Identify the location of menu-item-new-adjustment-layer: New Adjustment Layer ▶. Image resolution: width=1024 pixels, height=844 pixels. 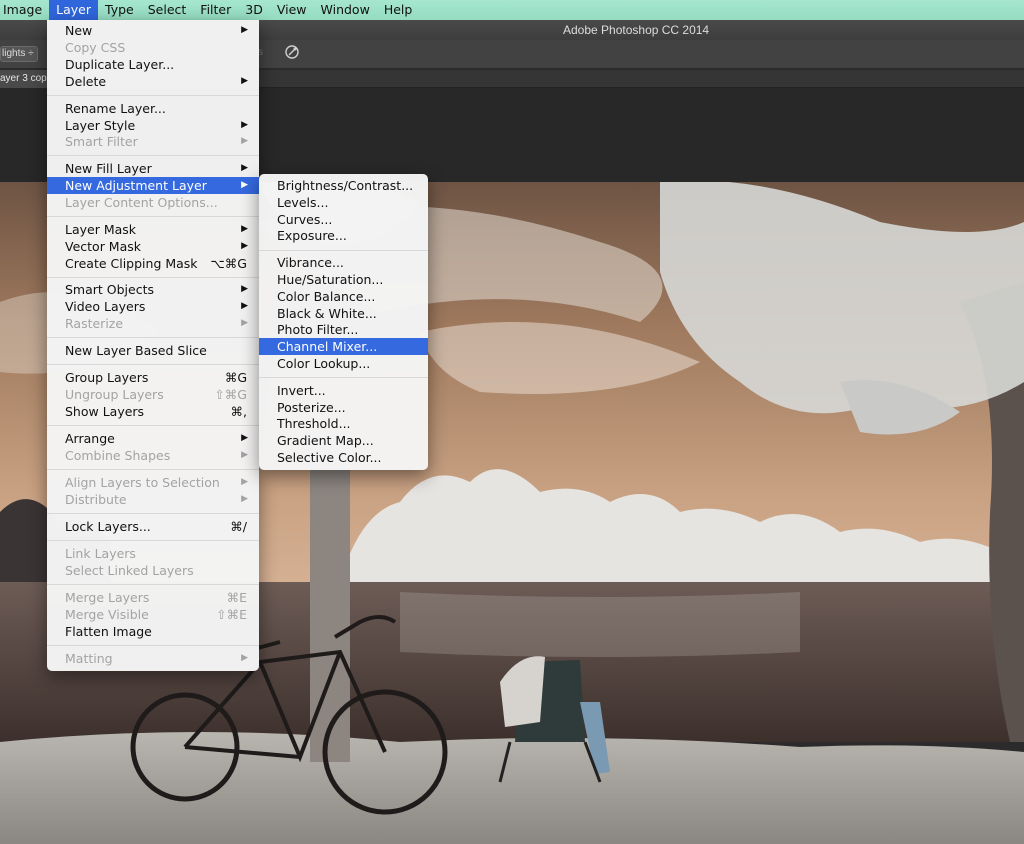
(153, 185).